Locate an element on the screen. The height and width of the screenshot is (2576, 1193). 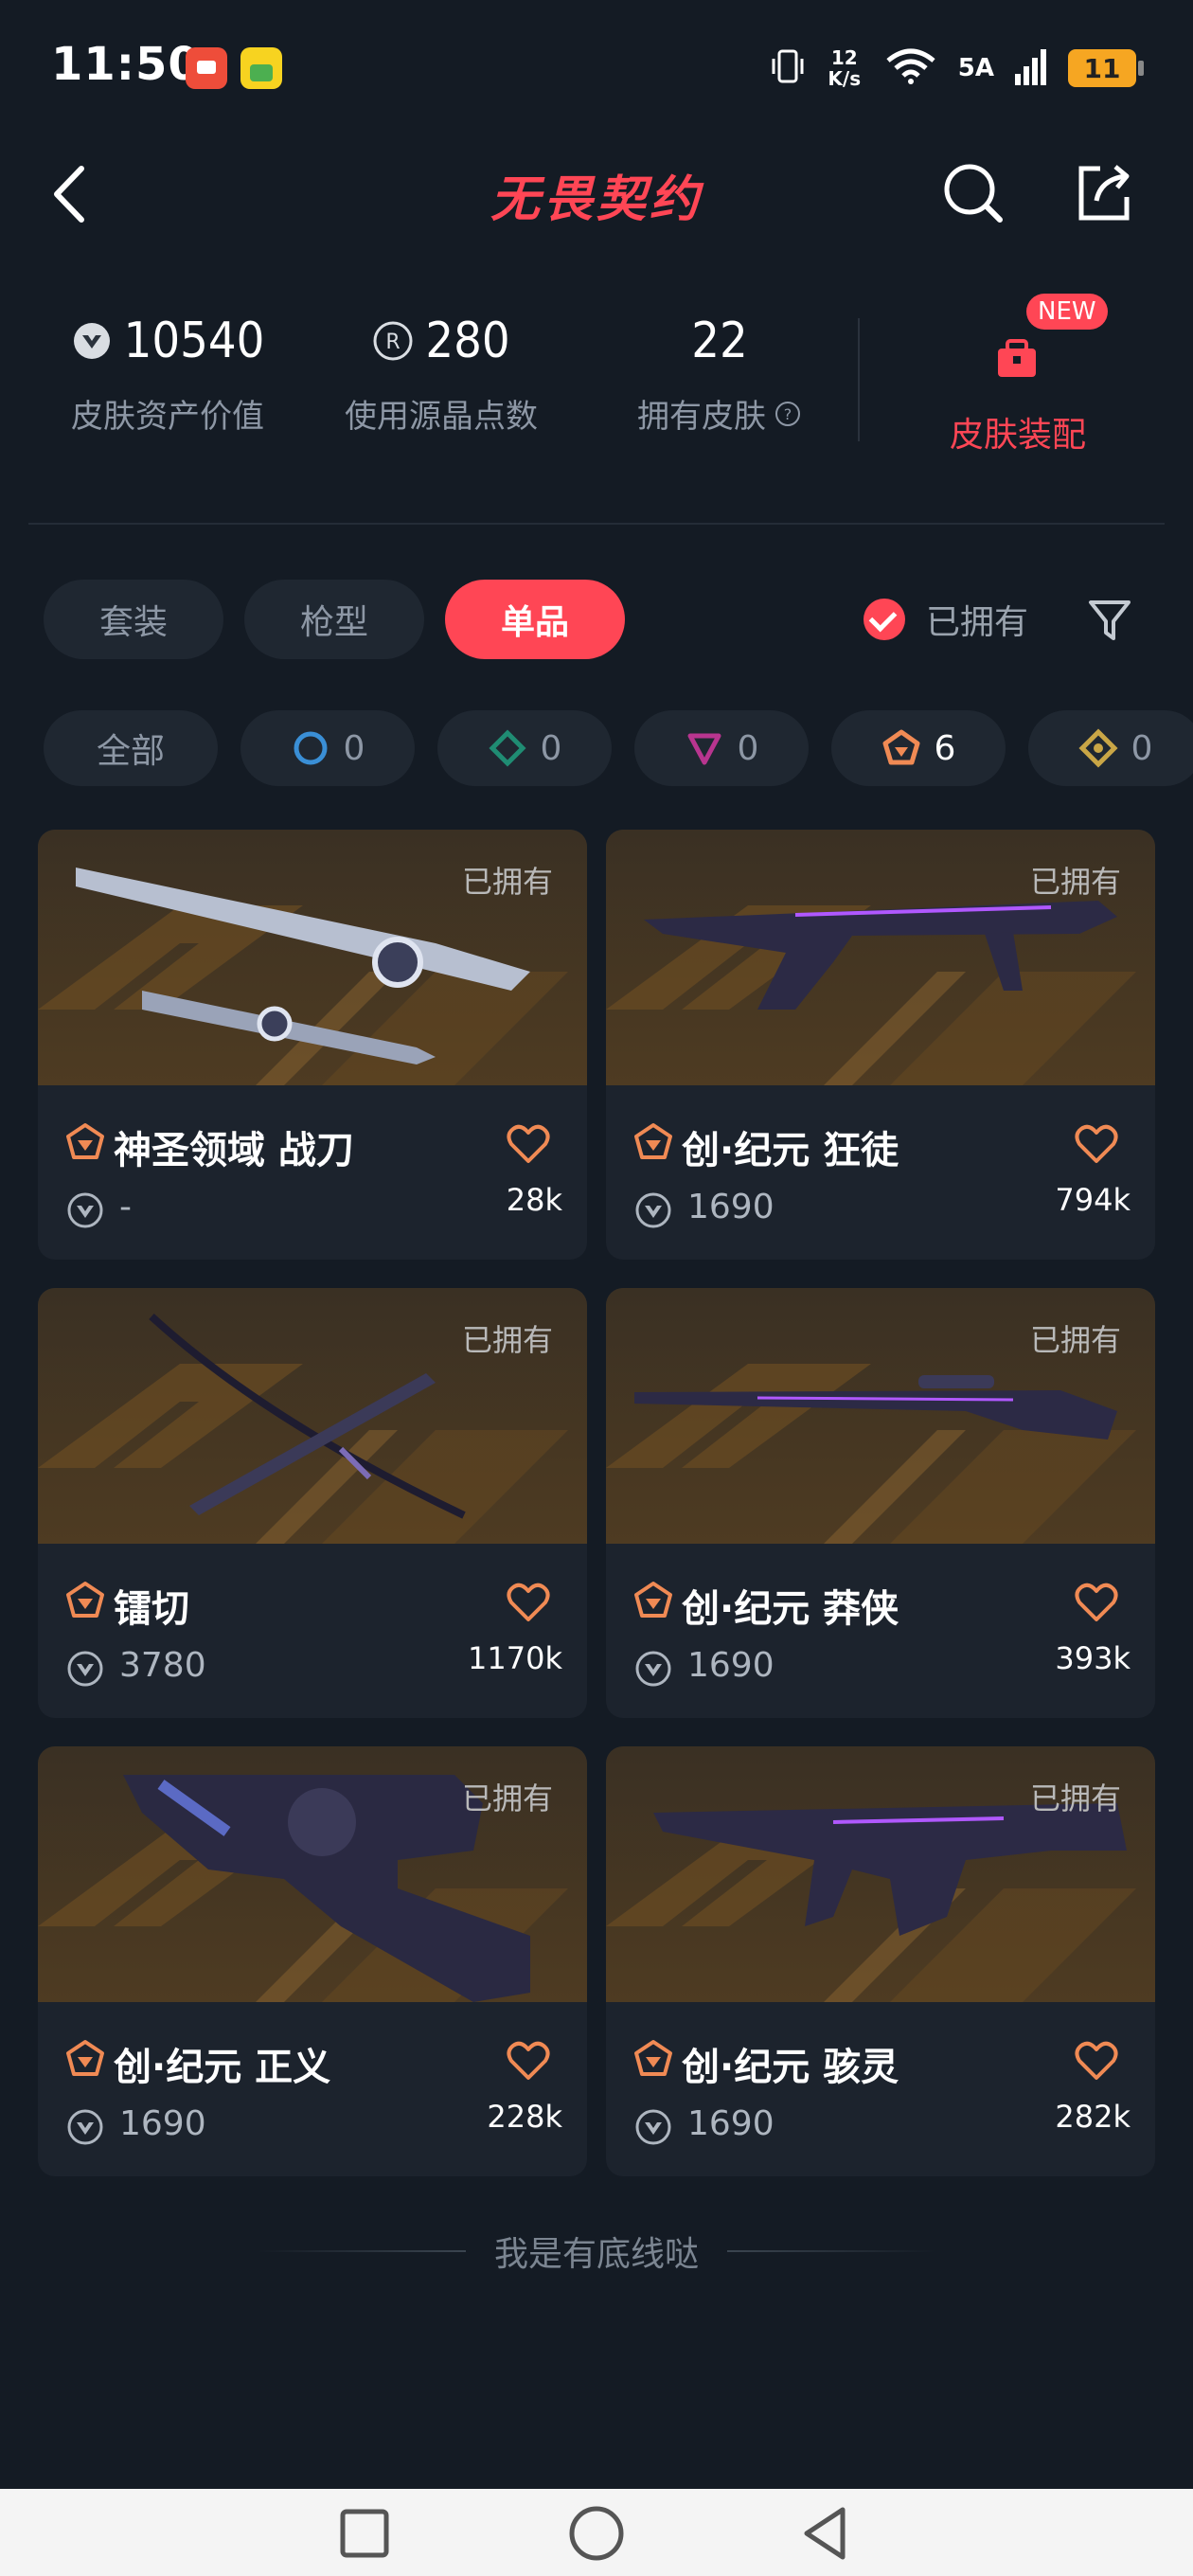
tier-chip-select: 0 is located at coordinates (327, 748).